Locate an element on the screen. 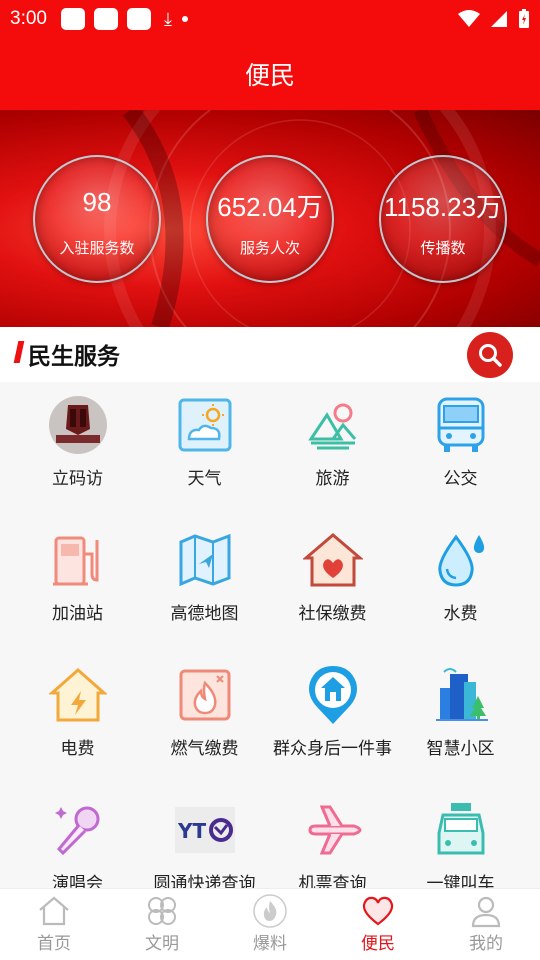 Image resolution: width=540 pixels, height=960 pixels. more-notifications-icon is located at coordinates (184, 19).